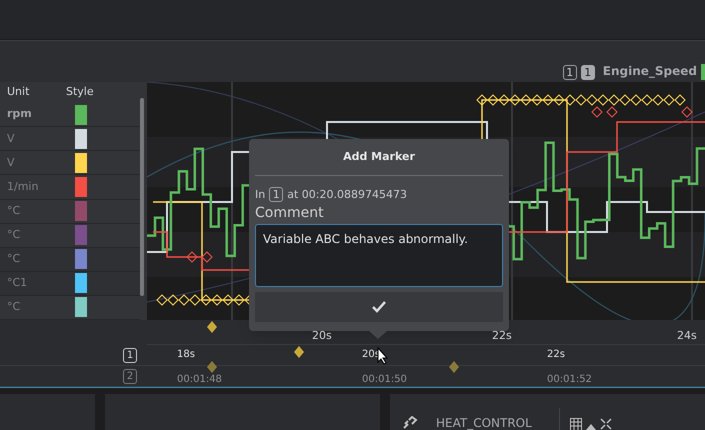 This screenshot has height=430, width=705. I want to click on splitter-bar, so click(352, 390).